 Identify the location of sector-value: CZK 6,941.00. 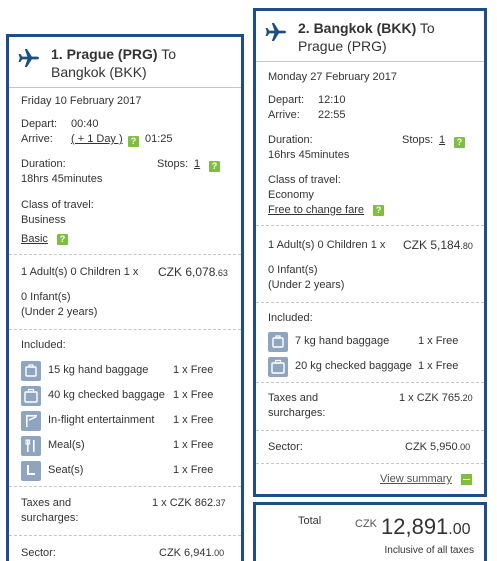
(192, 553).